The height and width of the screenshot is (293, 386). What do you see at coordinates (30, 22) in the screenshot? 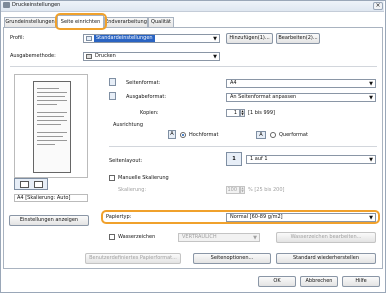
I see `tab-grundeinstellungen: Grundeinstellungen` at bounding box center [30, 22].